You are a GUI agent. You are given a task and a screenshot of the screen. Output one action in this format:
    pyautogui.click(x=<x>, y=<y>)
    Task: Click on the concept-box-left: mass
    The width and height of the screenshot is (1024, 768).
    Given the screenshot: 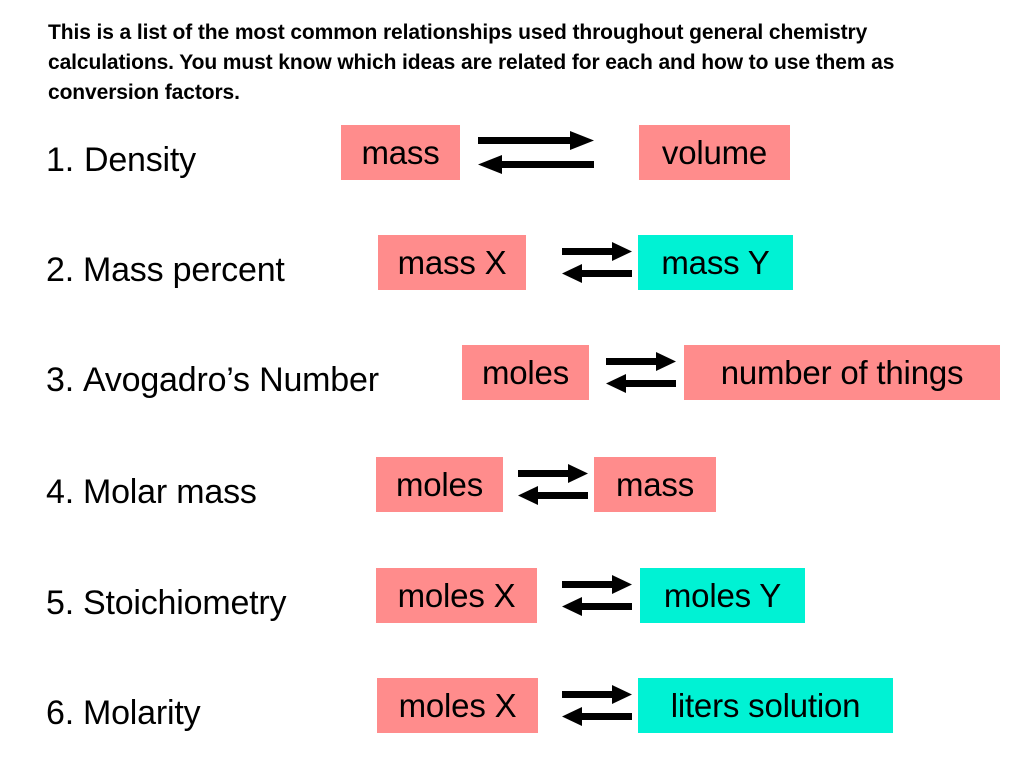 What is the action you would take?
    pyautogui.click(x=400, y=152)
    